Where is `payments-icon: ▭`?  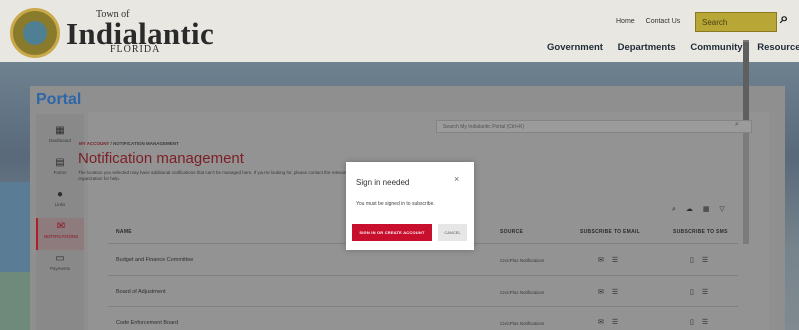 payments-icon: ▭ is located at coordinates (60, 258).